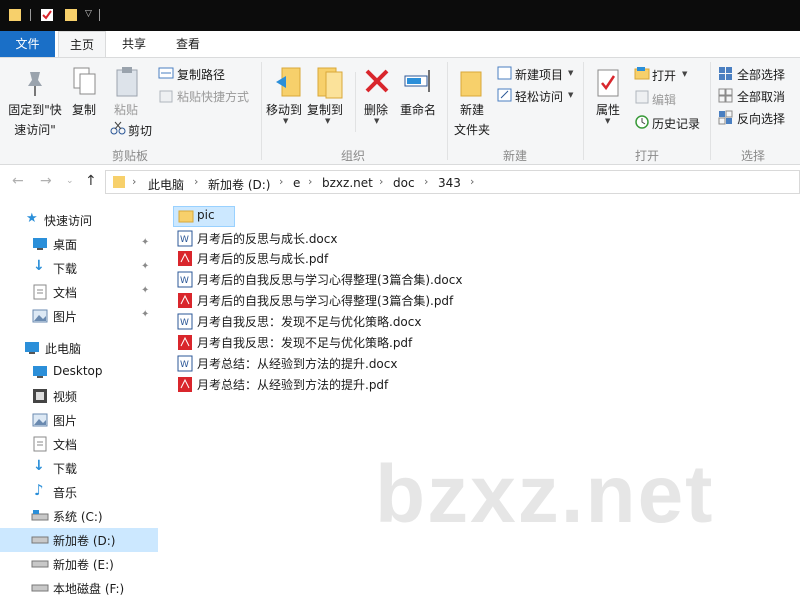  What do you see at coordinates (35, 110) in the screenshot?
I see `pin-label-line1: 固定到"快` at bounding box center [35, 110].